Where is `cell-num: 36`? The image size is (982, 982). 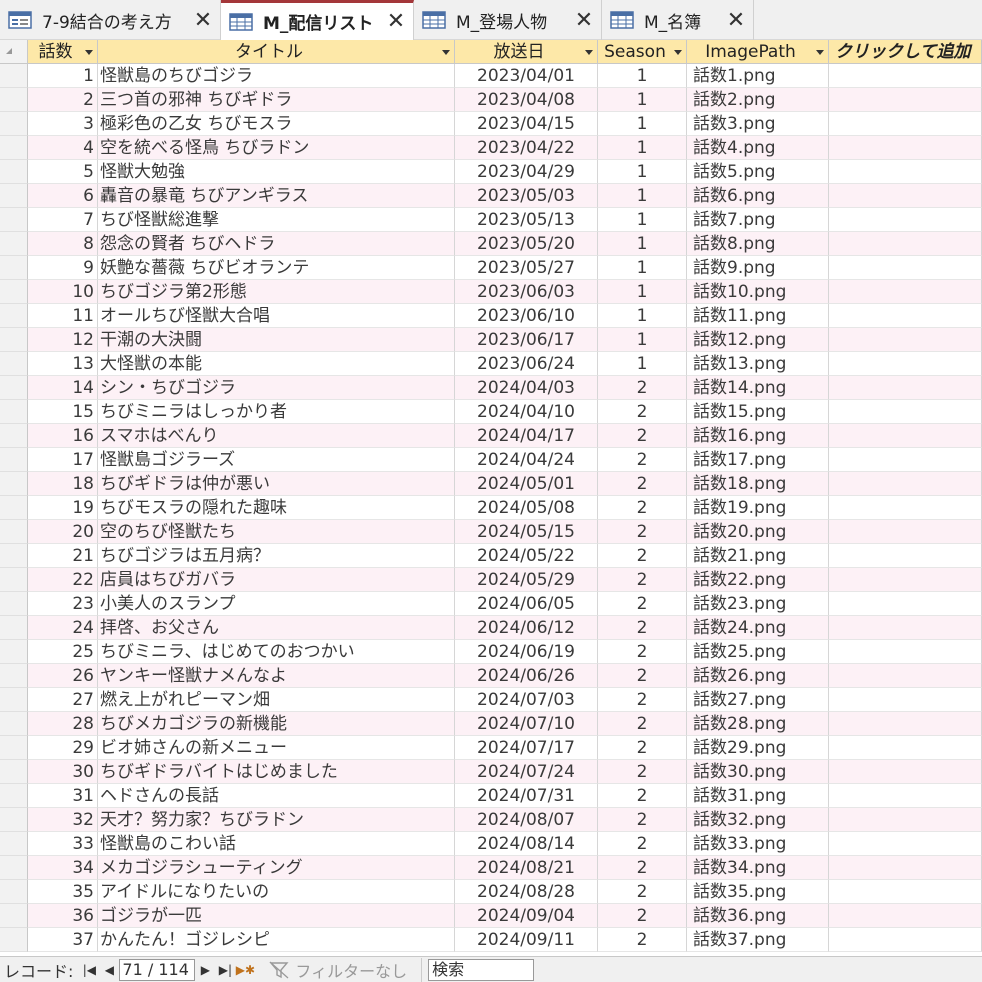
cell-num: 36 is located at coordinates (63, 916).